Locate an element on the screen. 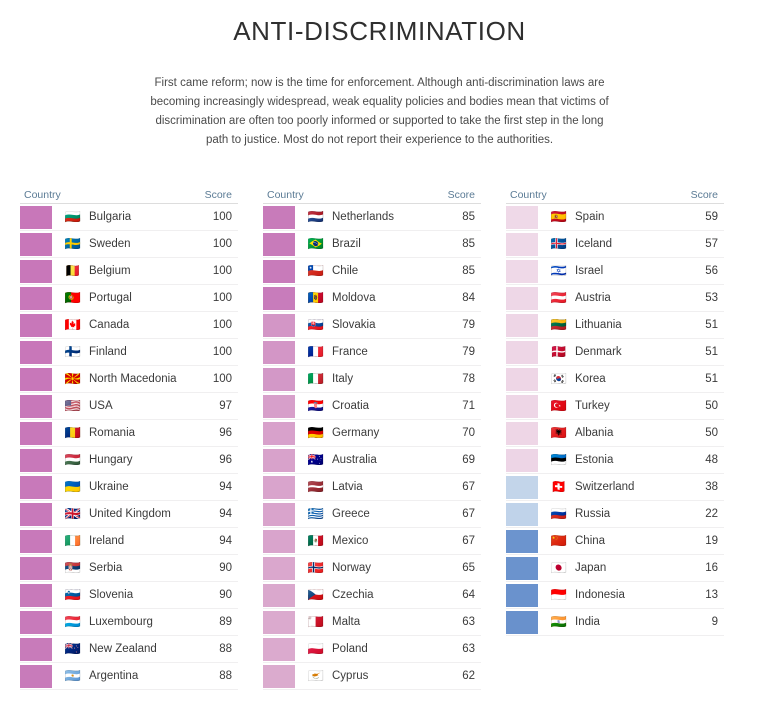 The image size is (759, 717). table-row: 🇬🇧 United Kingdom 94 is located at coordinates (129, 514).